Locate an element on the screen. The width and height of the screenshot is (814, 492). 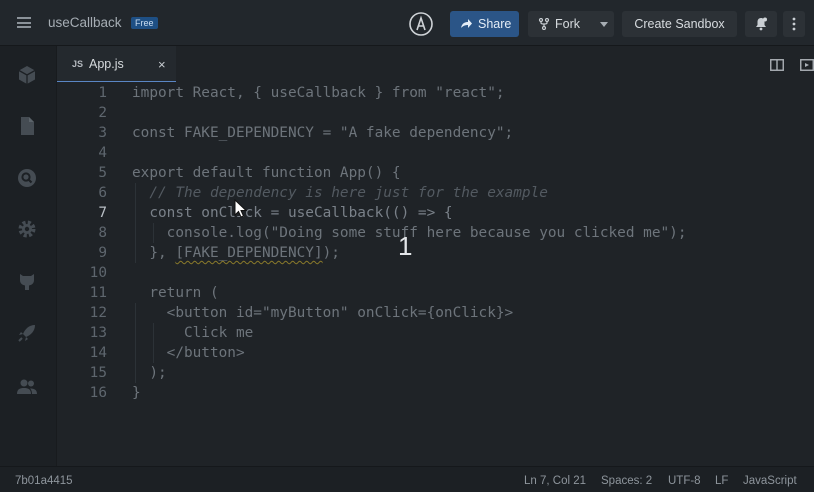
share-icon is located at coordinates (466, 23).